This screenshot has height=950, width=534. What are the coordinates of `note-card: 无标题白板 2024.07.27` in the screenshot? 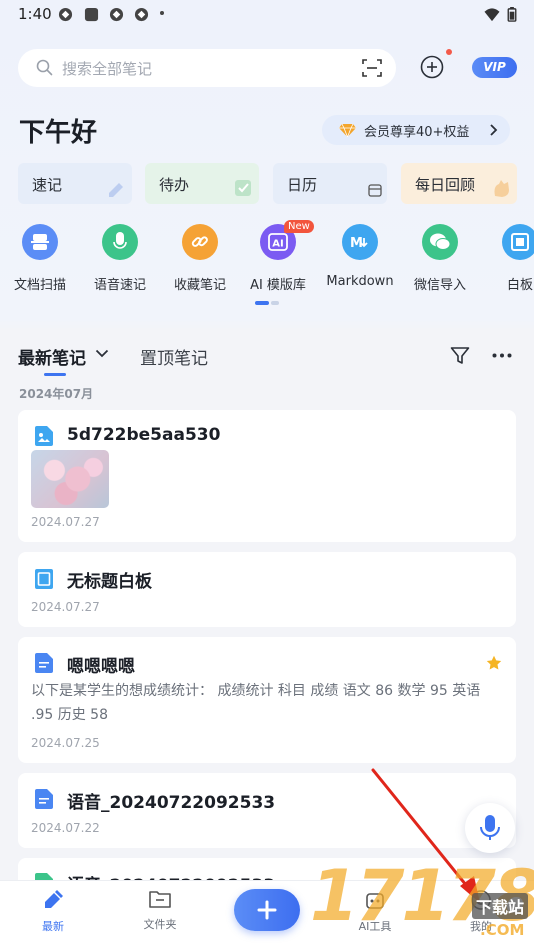 It's located at (267, 589).